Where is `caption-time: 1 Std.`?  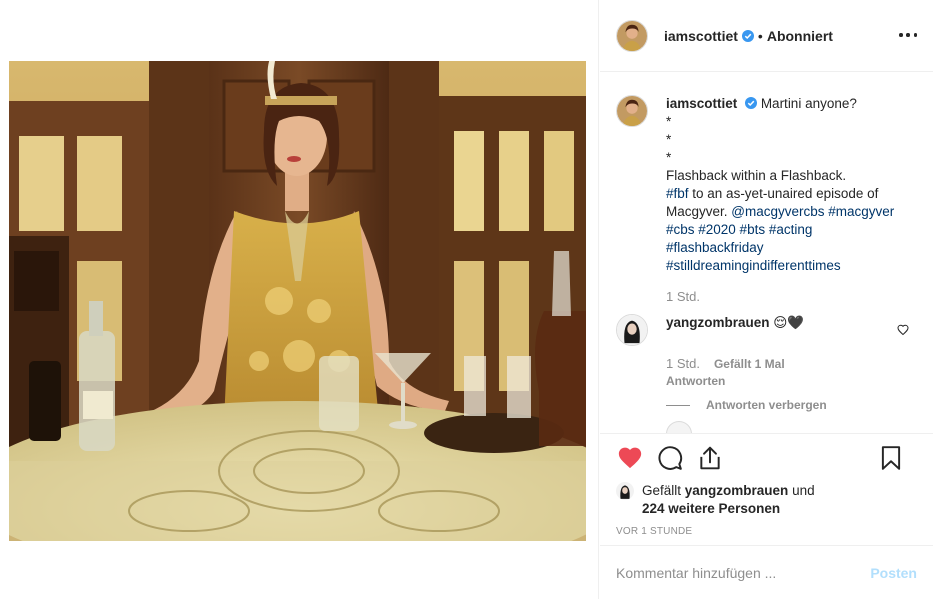
caption-time: 1 Std. is located at coordinates (683, 296).